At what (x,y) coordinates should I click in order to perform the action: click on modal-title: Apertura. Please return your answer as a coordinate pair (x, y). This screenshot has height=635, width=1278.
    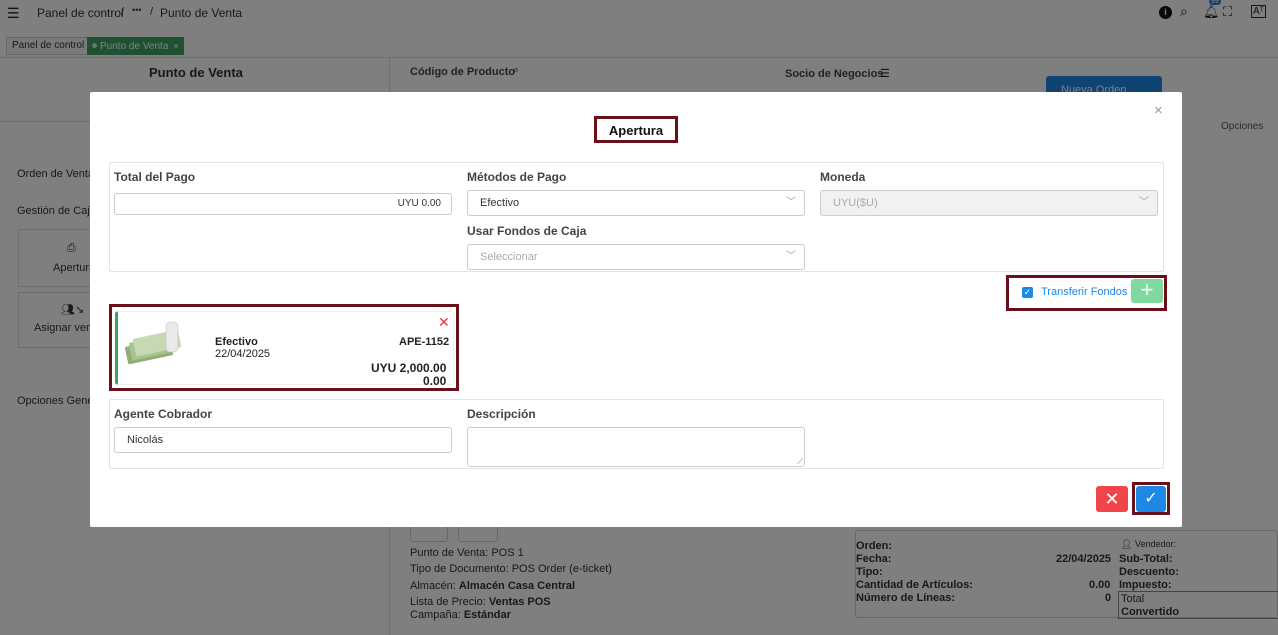
    Looking at the image, I should click on (636, 130).